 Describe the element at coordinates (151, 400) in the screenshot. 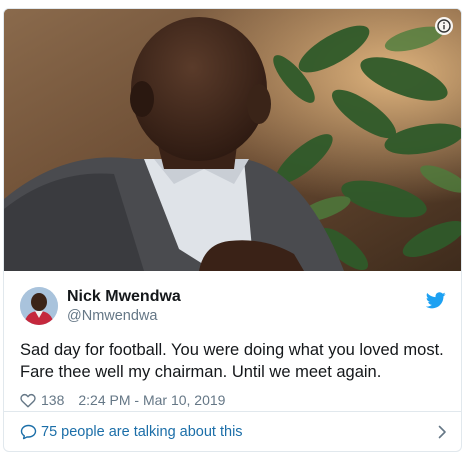

I see `tweet-timestamp: 2:24 PM - Mar 10, 2019` at that location.